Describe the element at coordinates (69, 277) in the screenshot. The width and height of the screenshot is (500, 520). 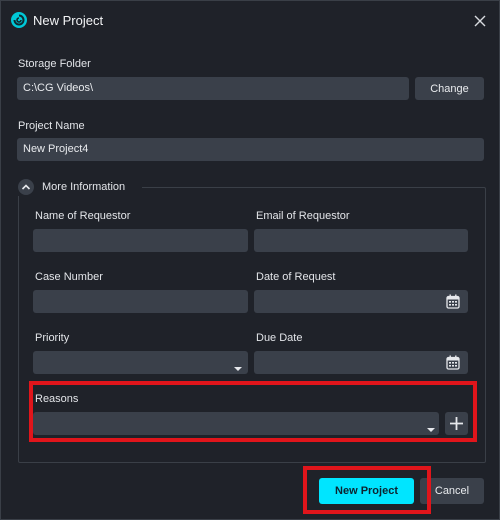
I see `case-number-label: Case Number` at that location.